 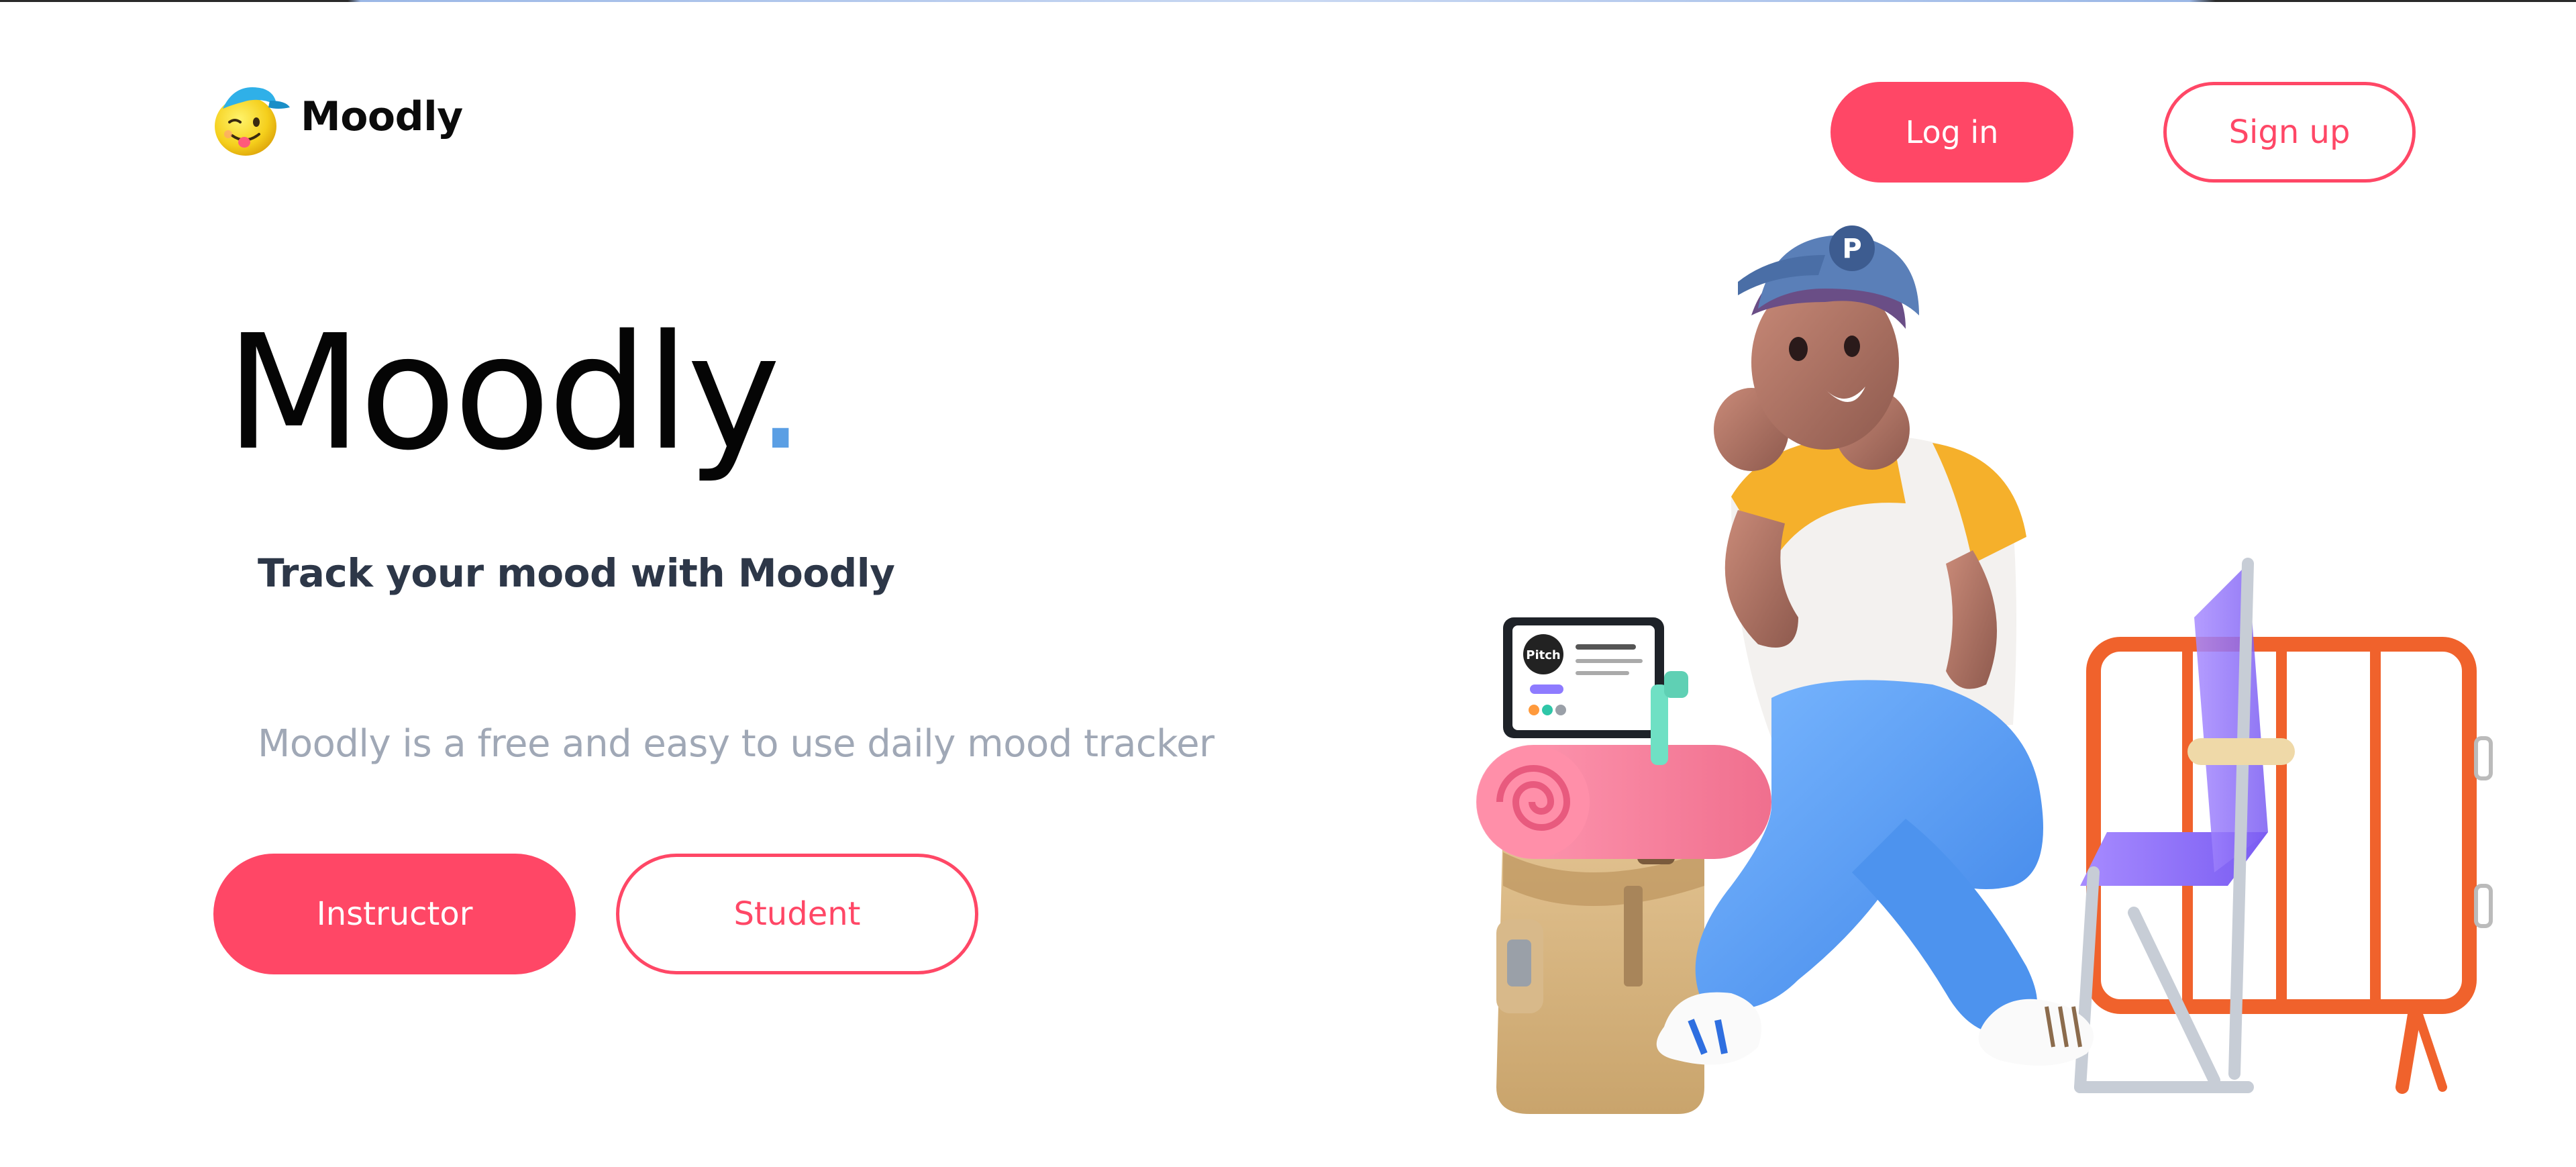 What do you see at coordinates (1875, 645) in the screenshot?
I see `character: P` at bounding box center [1875, 645].